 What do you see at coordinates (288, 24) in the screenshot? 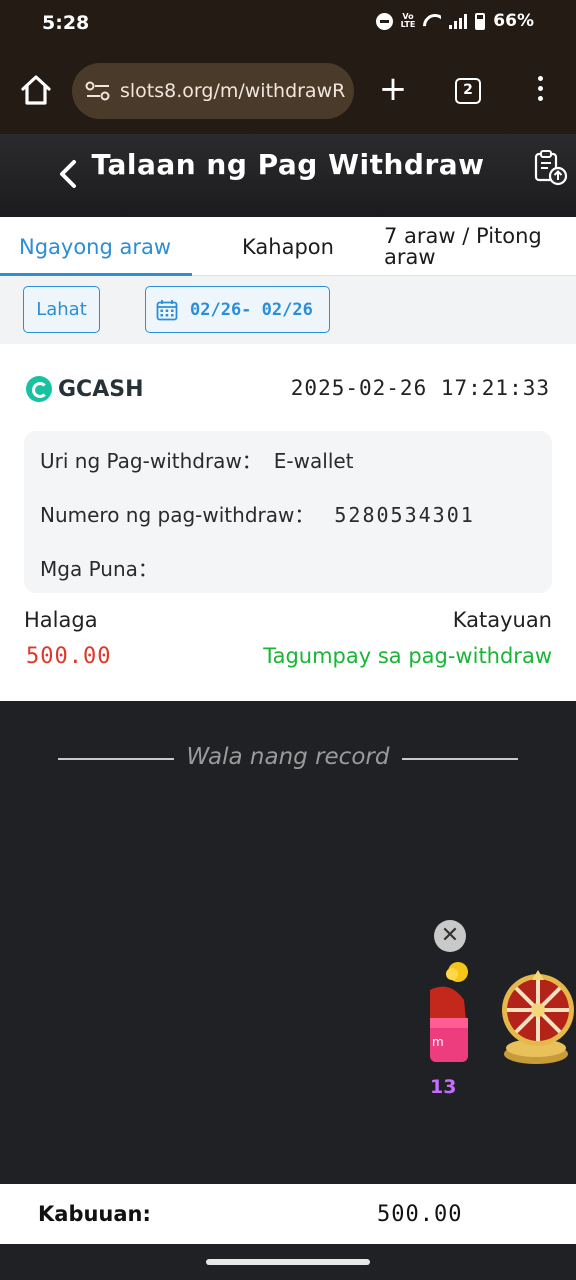
I see `status-bar: 5:28 Vo LTE 66%` at bounding box center [288, 24].